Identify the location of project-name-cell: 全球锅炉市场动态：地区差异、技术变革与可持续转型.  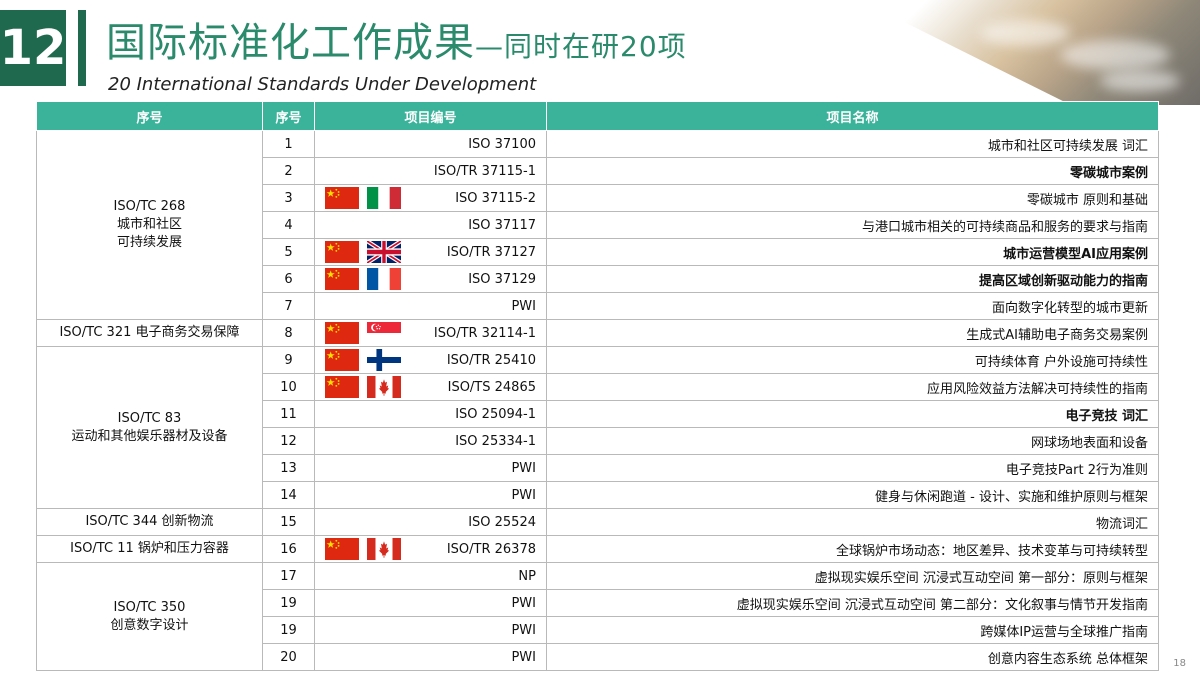
(852, 549).